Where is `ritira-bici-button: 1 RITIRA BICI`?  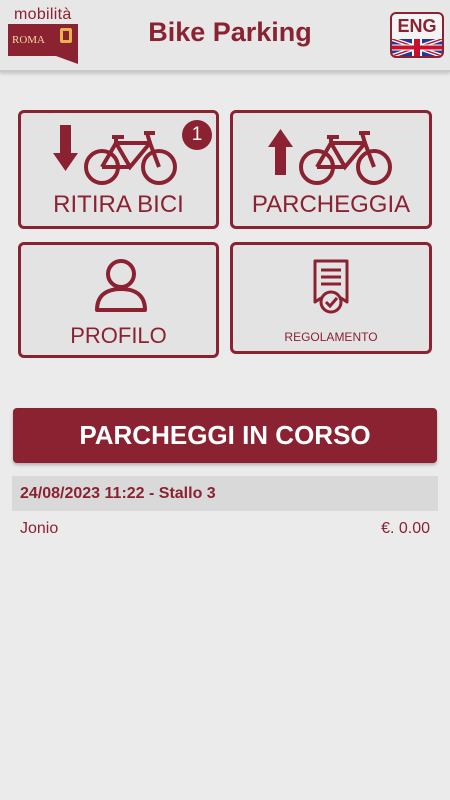
ritira-bici-button: 1 RITIRA BICI is located at coordinates (118, 169).